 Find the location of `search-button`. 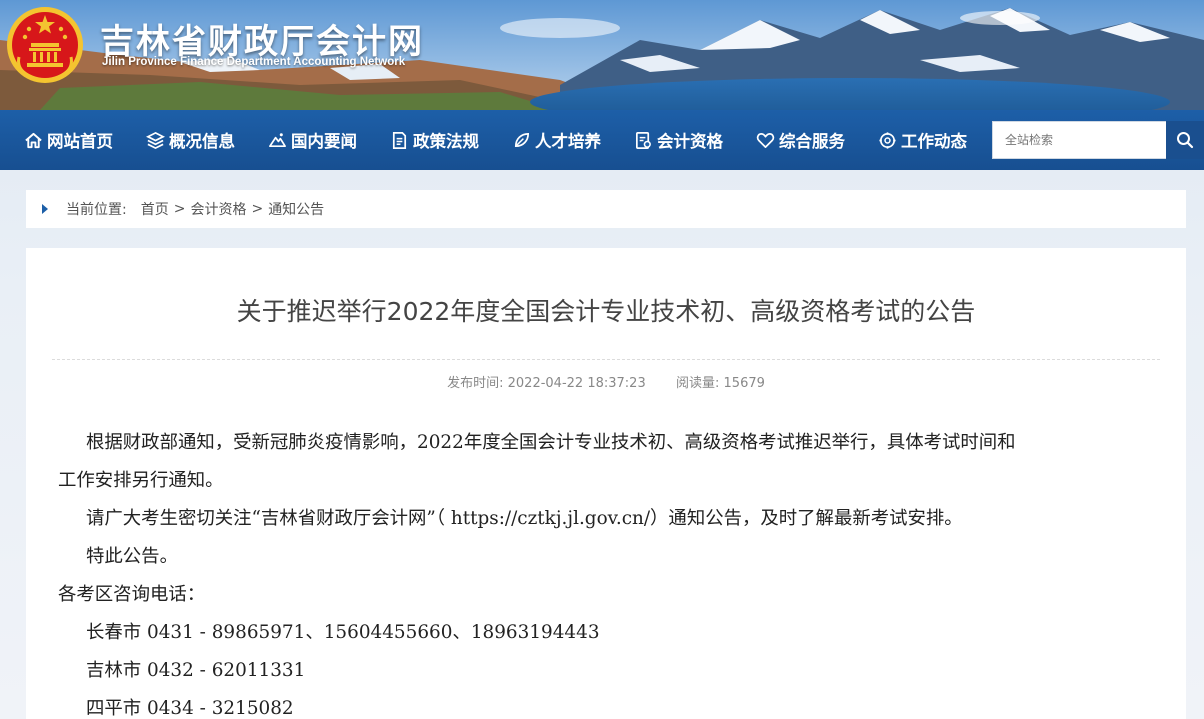

search-button is located at coordinates (1185, 140).